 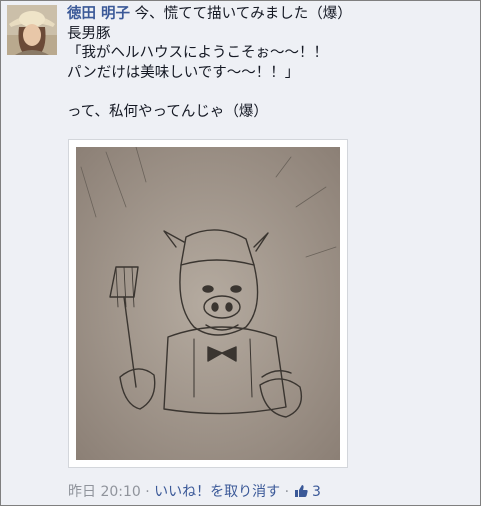 I want to click on like-count: 3, so click(x=316, y=492).